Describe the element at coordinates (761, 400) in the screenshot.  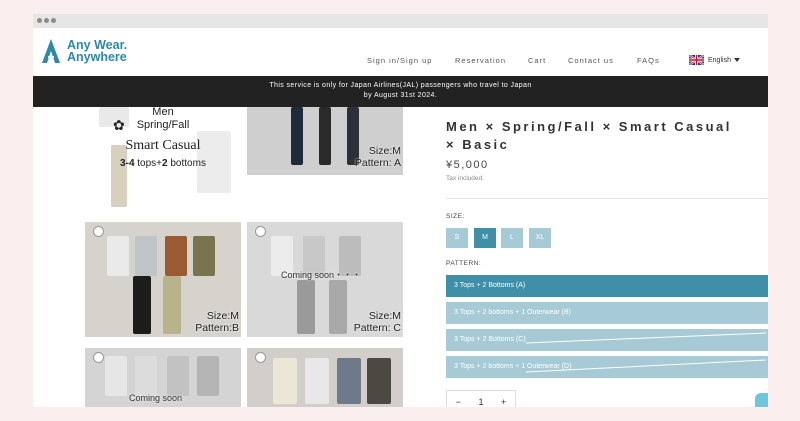
I see `chat-icon` at that location.